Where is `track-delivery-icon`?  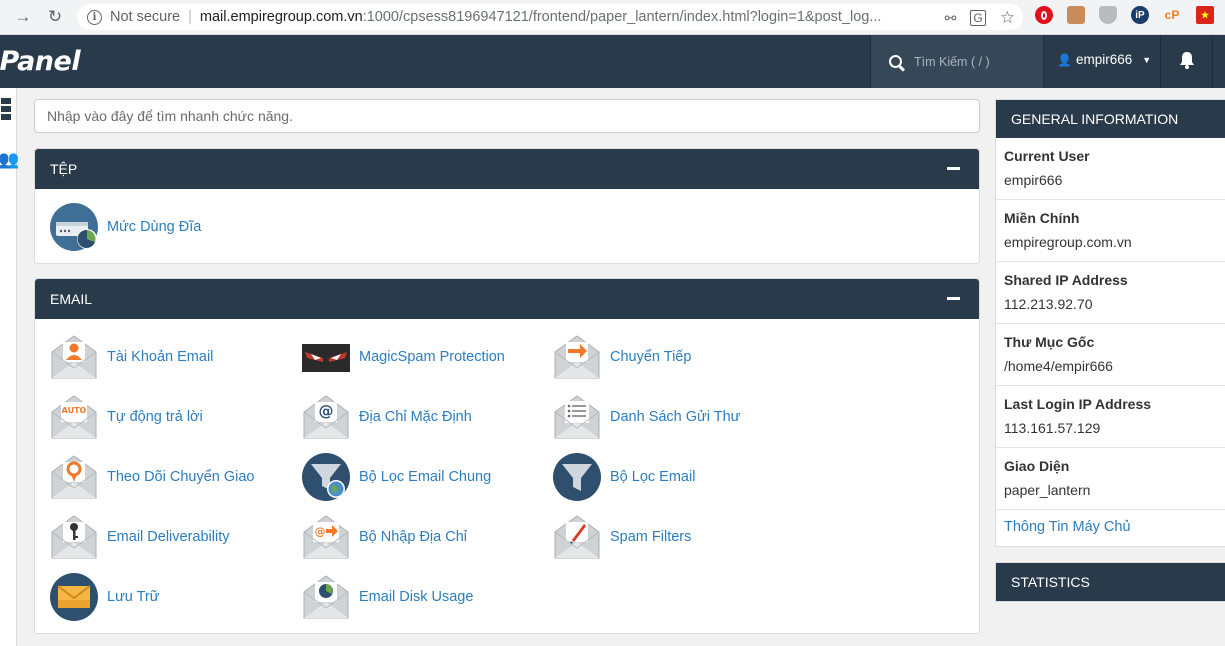 track-delivery-icon is located at coordinates (74, 477).